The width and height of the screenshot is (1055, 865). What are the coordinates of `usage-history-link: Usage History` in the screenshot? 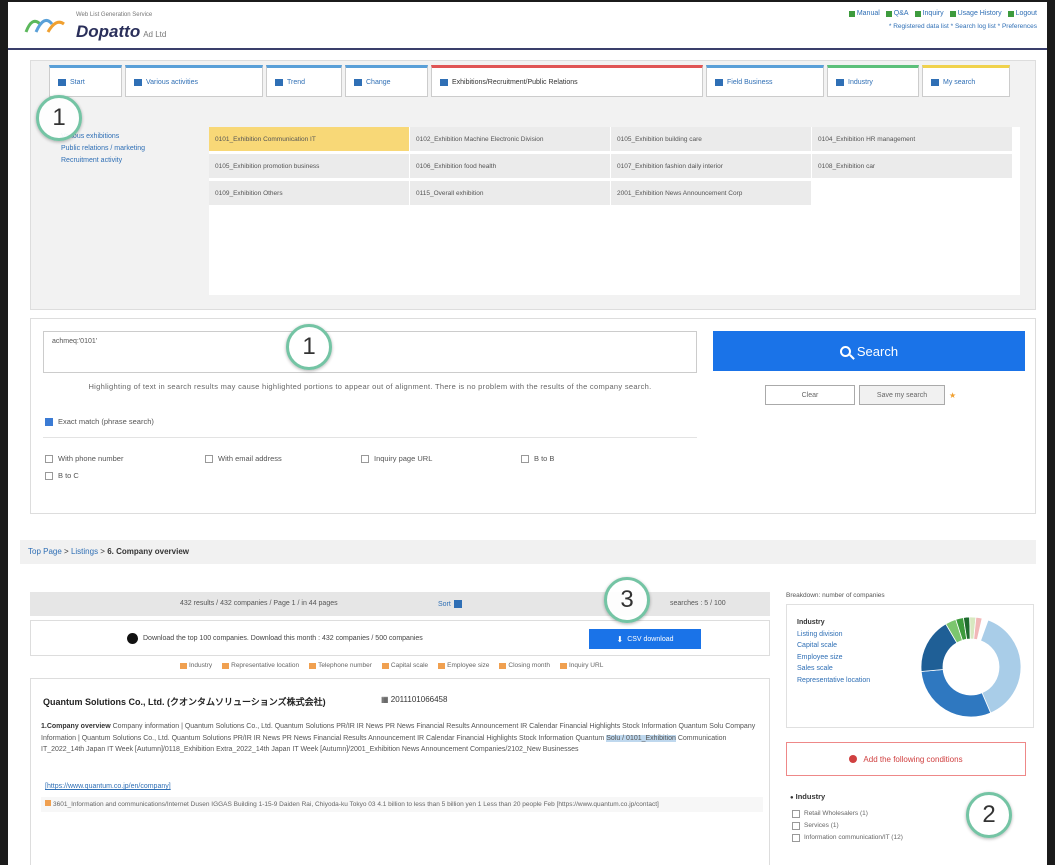 It's located at (975, 13).